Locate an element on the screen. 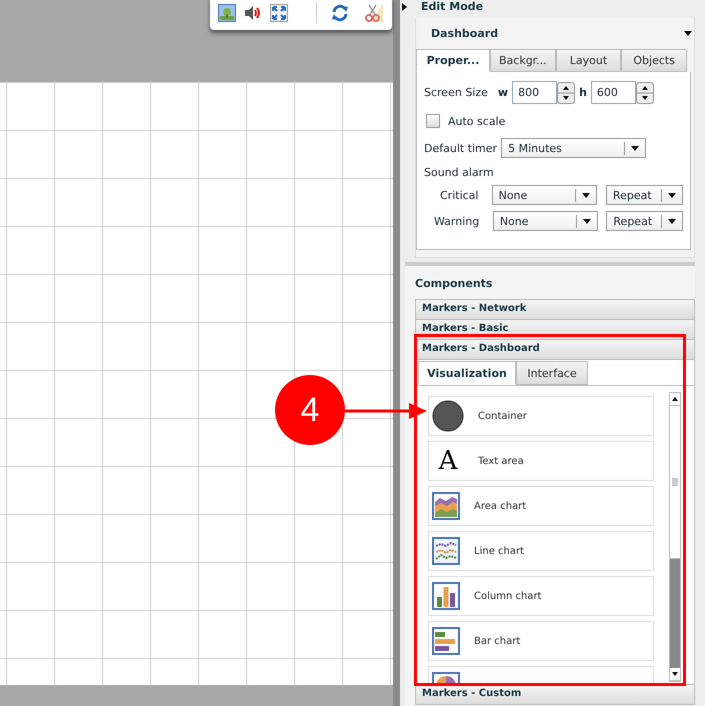 The height and width of the screenshot is (706, 705). scrollbar is located at coordinates (675, 537).